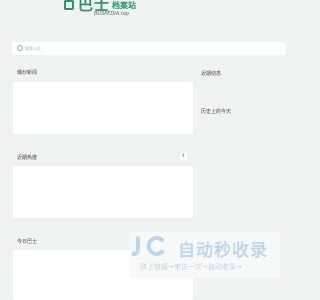 The width and height of the screenshot is (320, 300). I want to click on history-today-panel, so click(240, 125).